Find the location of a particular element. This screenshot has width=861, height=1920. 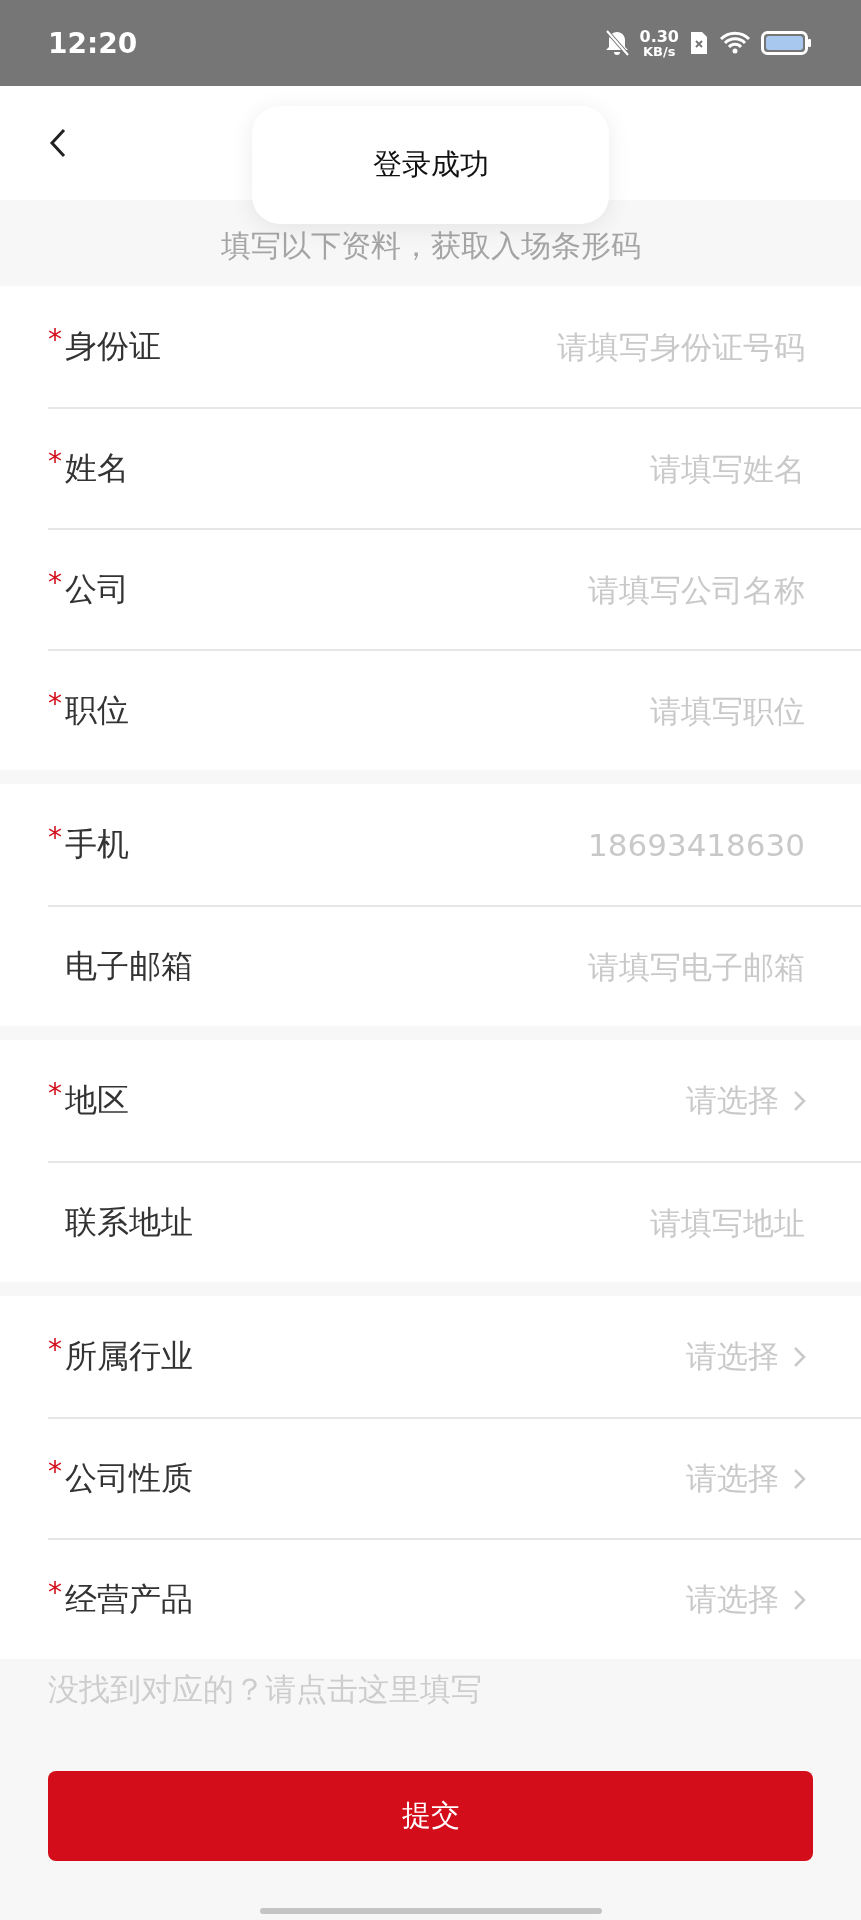

field-label: 所属行业 is located at coordinates (129, 1356).